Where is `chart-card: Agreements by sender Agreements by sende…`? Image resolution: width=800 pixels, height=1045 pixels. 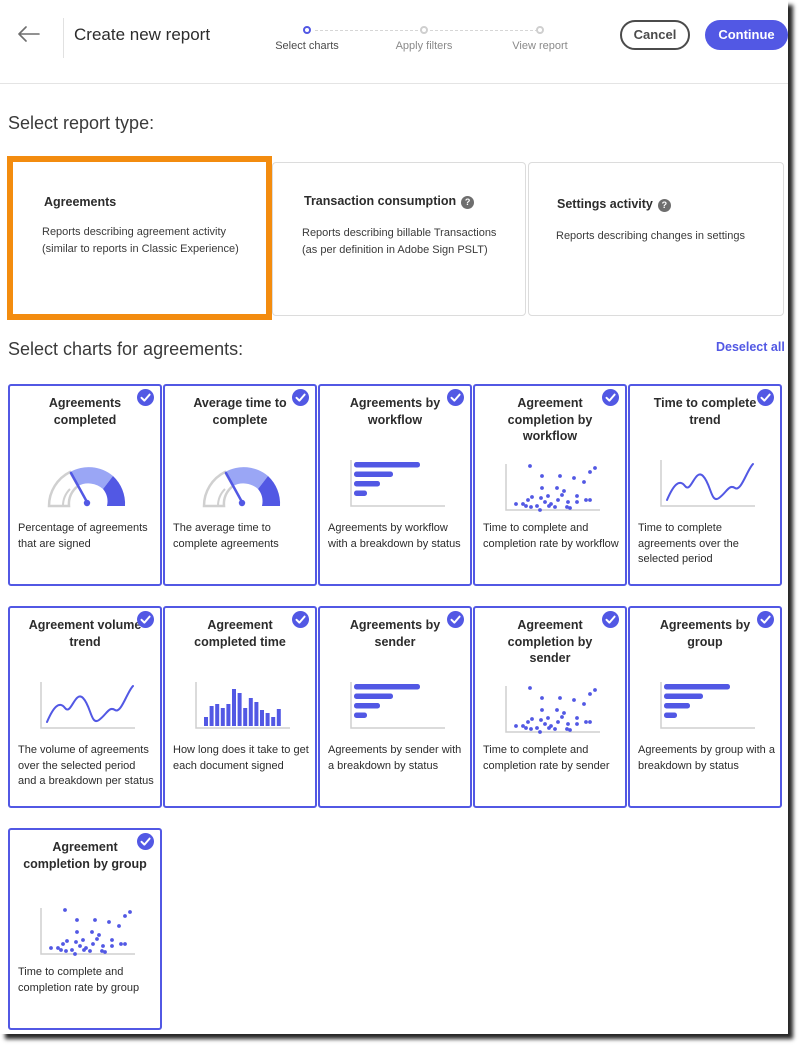 chart-card: Agreements by sender Agreements by sende… is located at coordinates (395, 707).